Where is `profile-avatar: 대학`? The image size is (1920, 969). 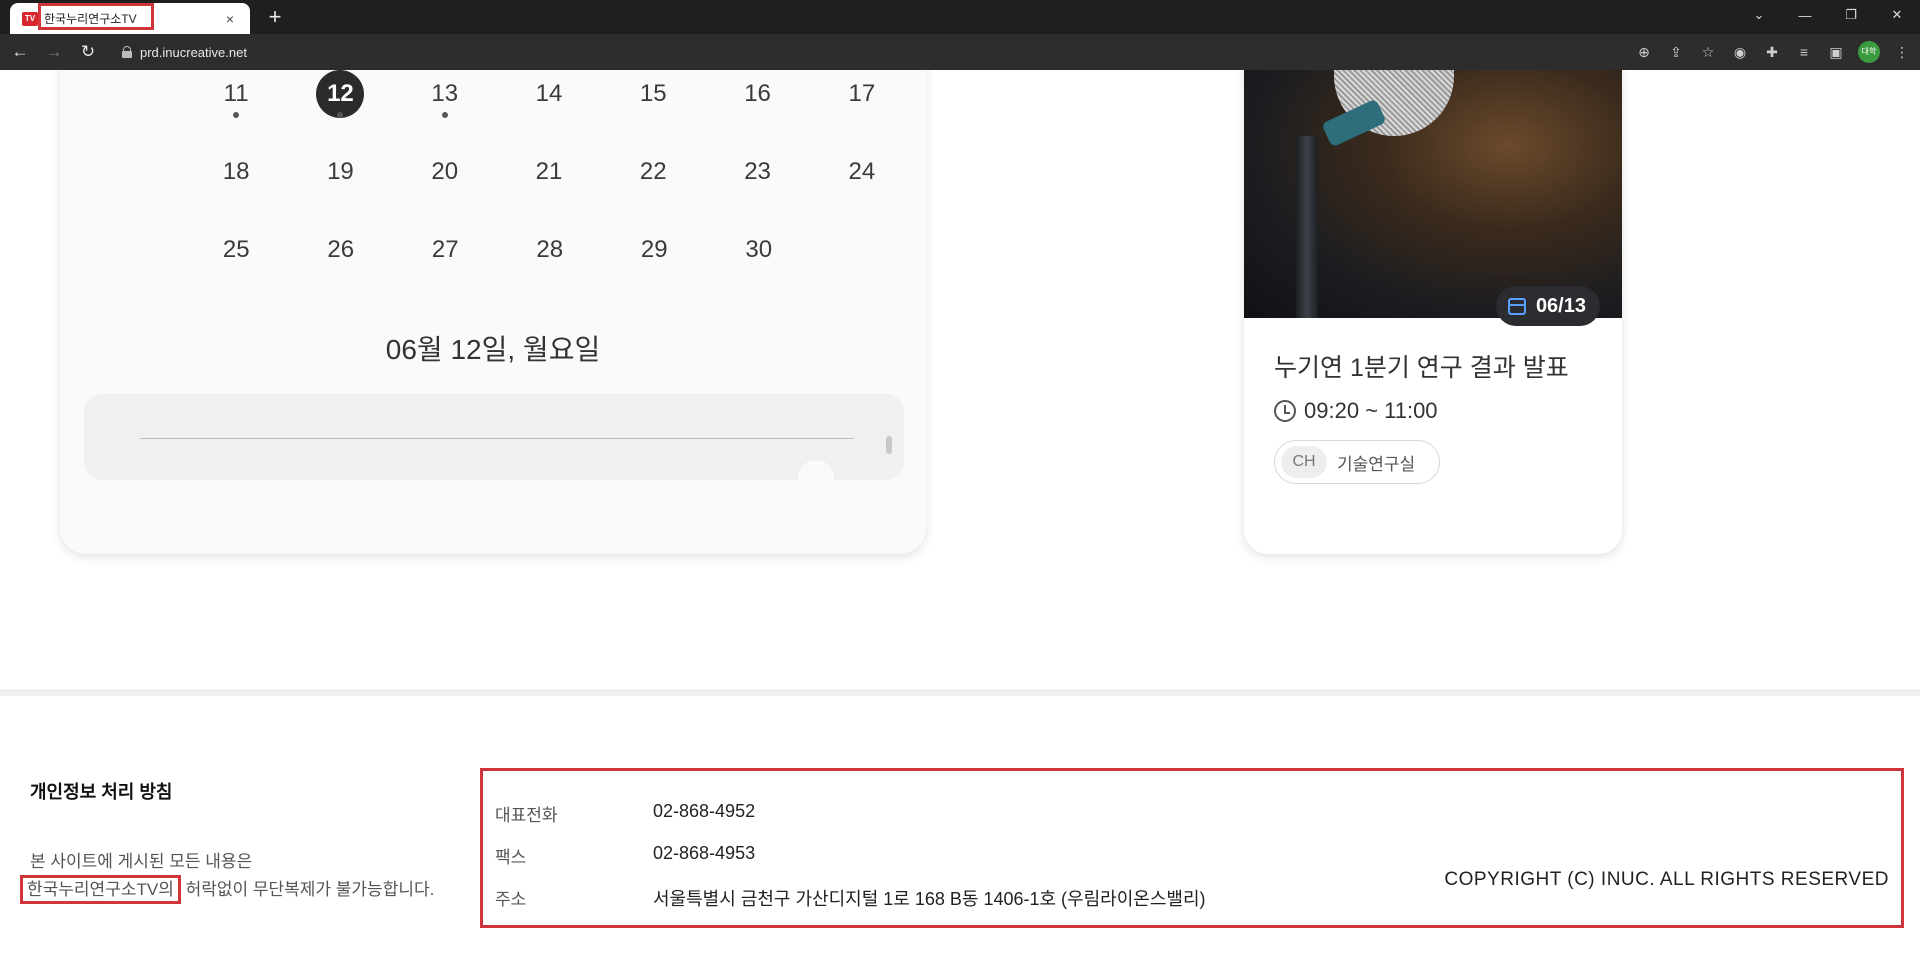 profile-avatar: 대학 is located at coordinates (1869, 52).